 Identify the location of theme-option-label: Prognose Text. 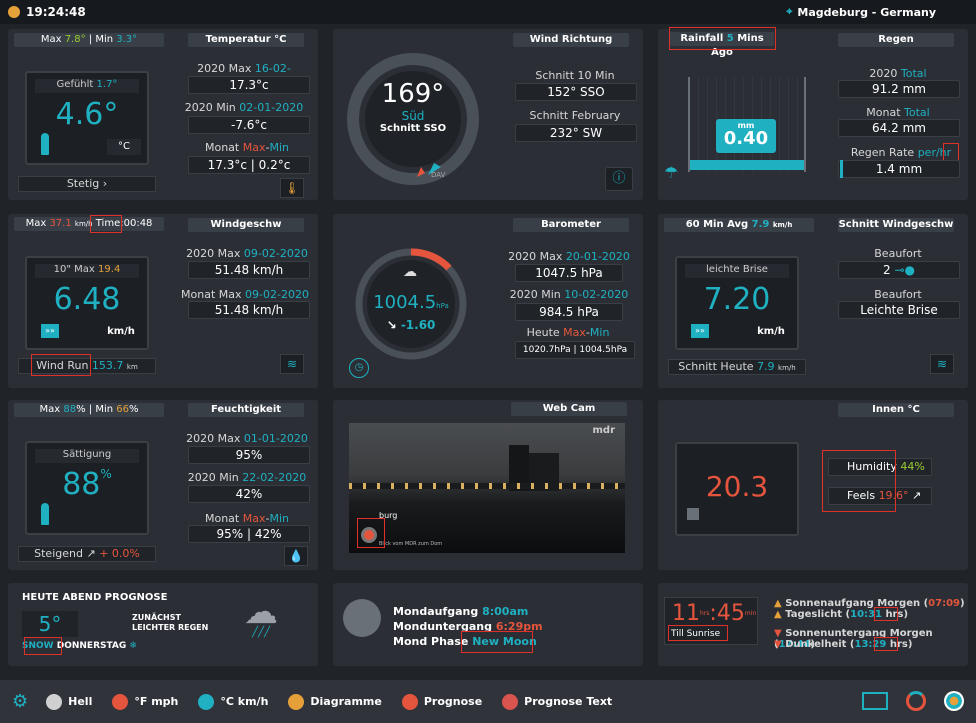
(568, 701).